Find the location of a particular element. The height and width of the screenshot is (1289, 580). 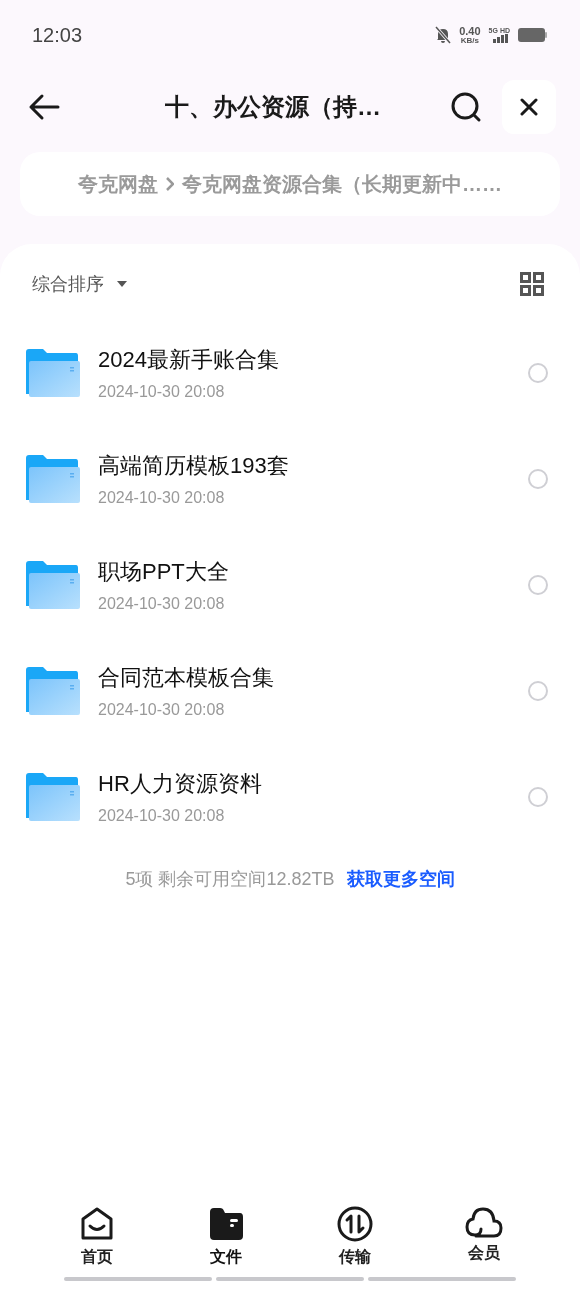

muted-bell-icon is located at coordinates (443, 35).